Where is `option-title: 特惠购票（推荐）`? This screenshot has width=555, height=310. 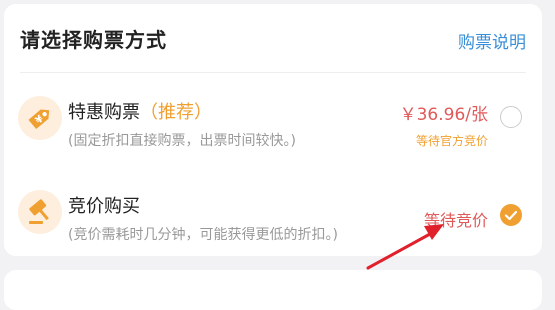 option-title: 特惠购票（推荐） is located at coordinates (140, 111).